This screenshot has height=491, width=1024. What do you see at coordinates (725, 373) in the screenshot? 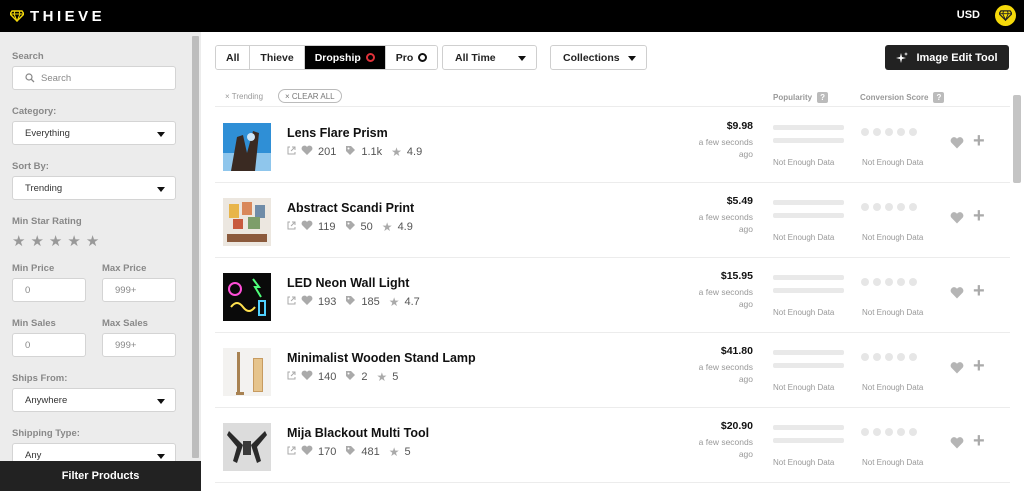
I see `updated-time: a few seconds ago` at bounding box center [725, 373].